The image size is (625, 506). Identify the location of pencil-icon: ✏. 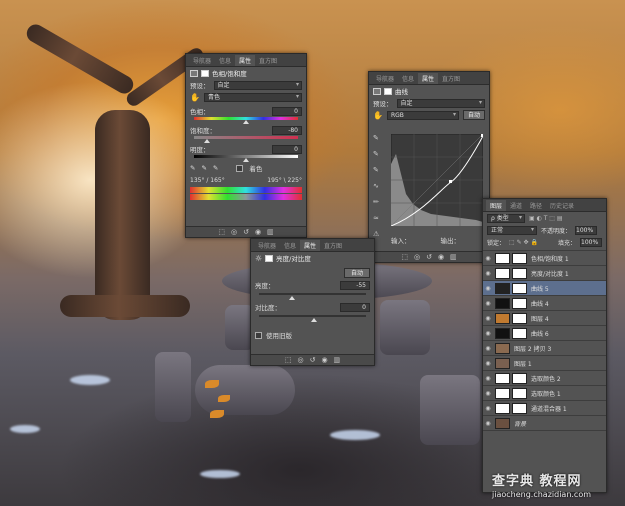
(378, 202).